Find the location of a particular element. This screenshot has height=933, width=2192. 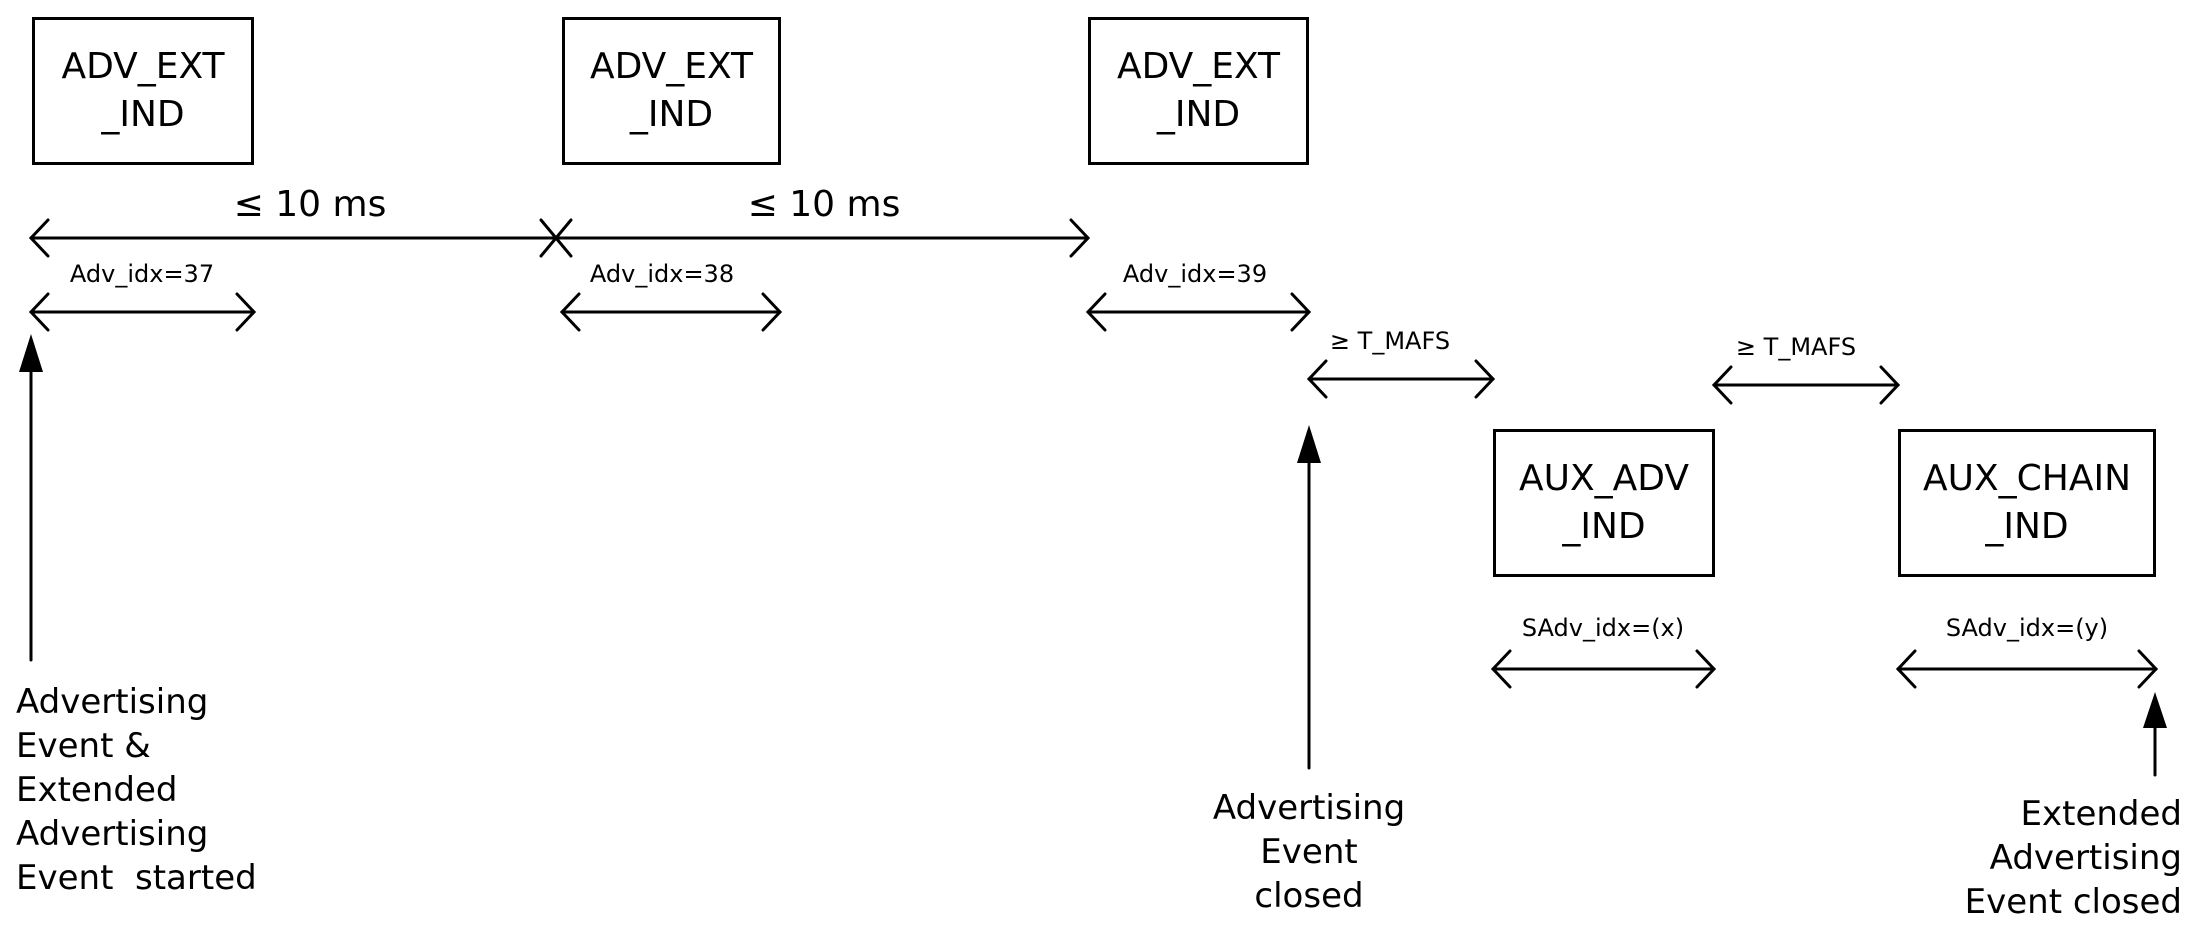

ext-event-closed-arrowhead-icon is located at coordinates (2155, 710).